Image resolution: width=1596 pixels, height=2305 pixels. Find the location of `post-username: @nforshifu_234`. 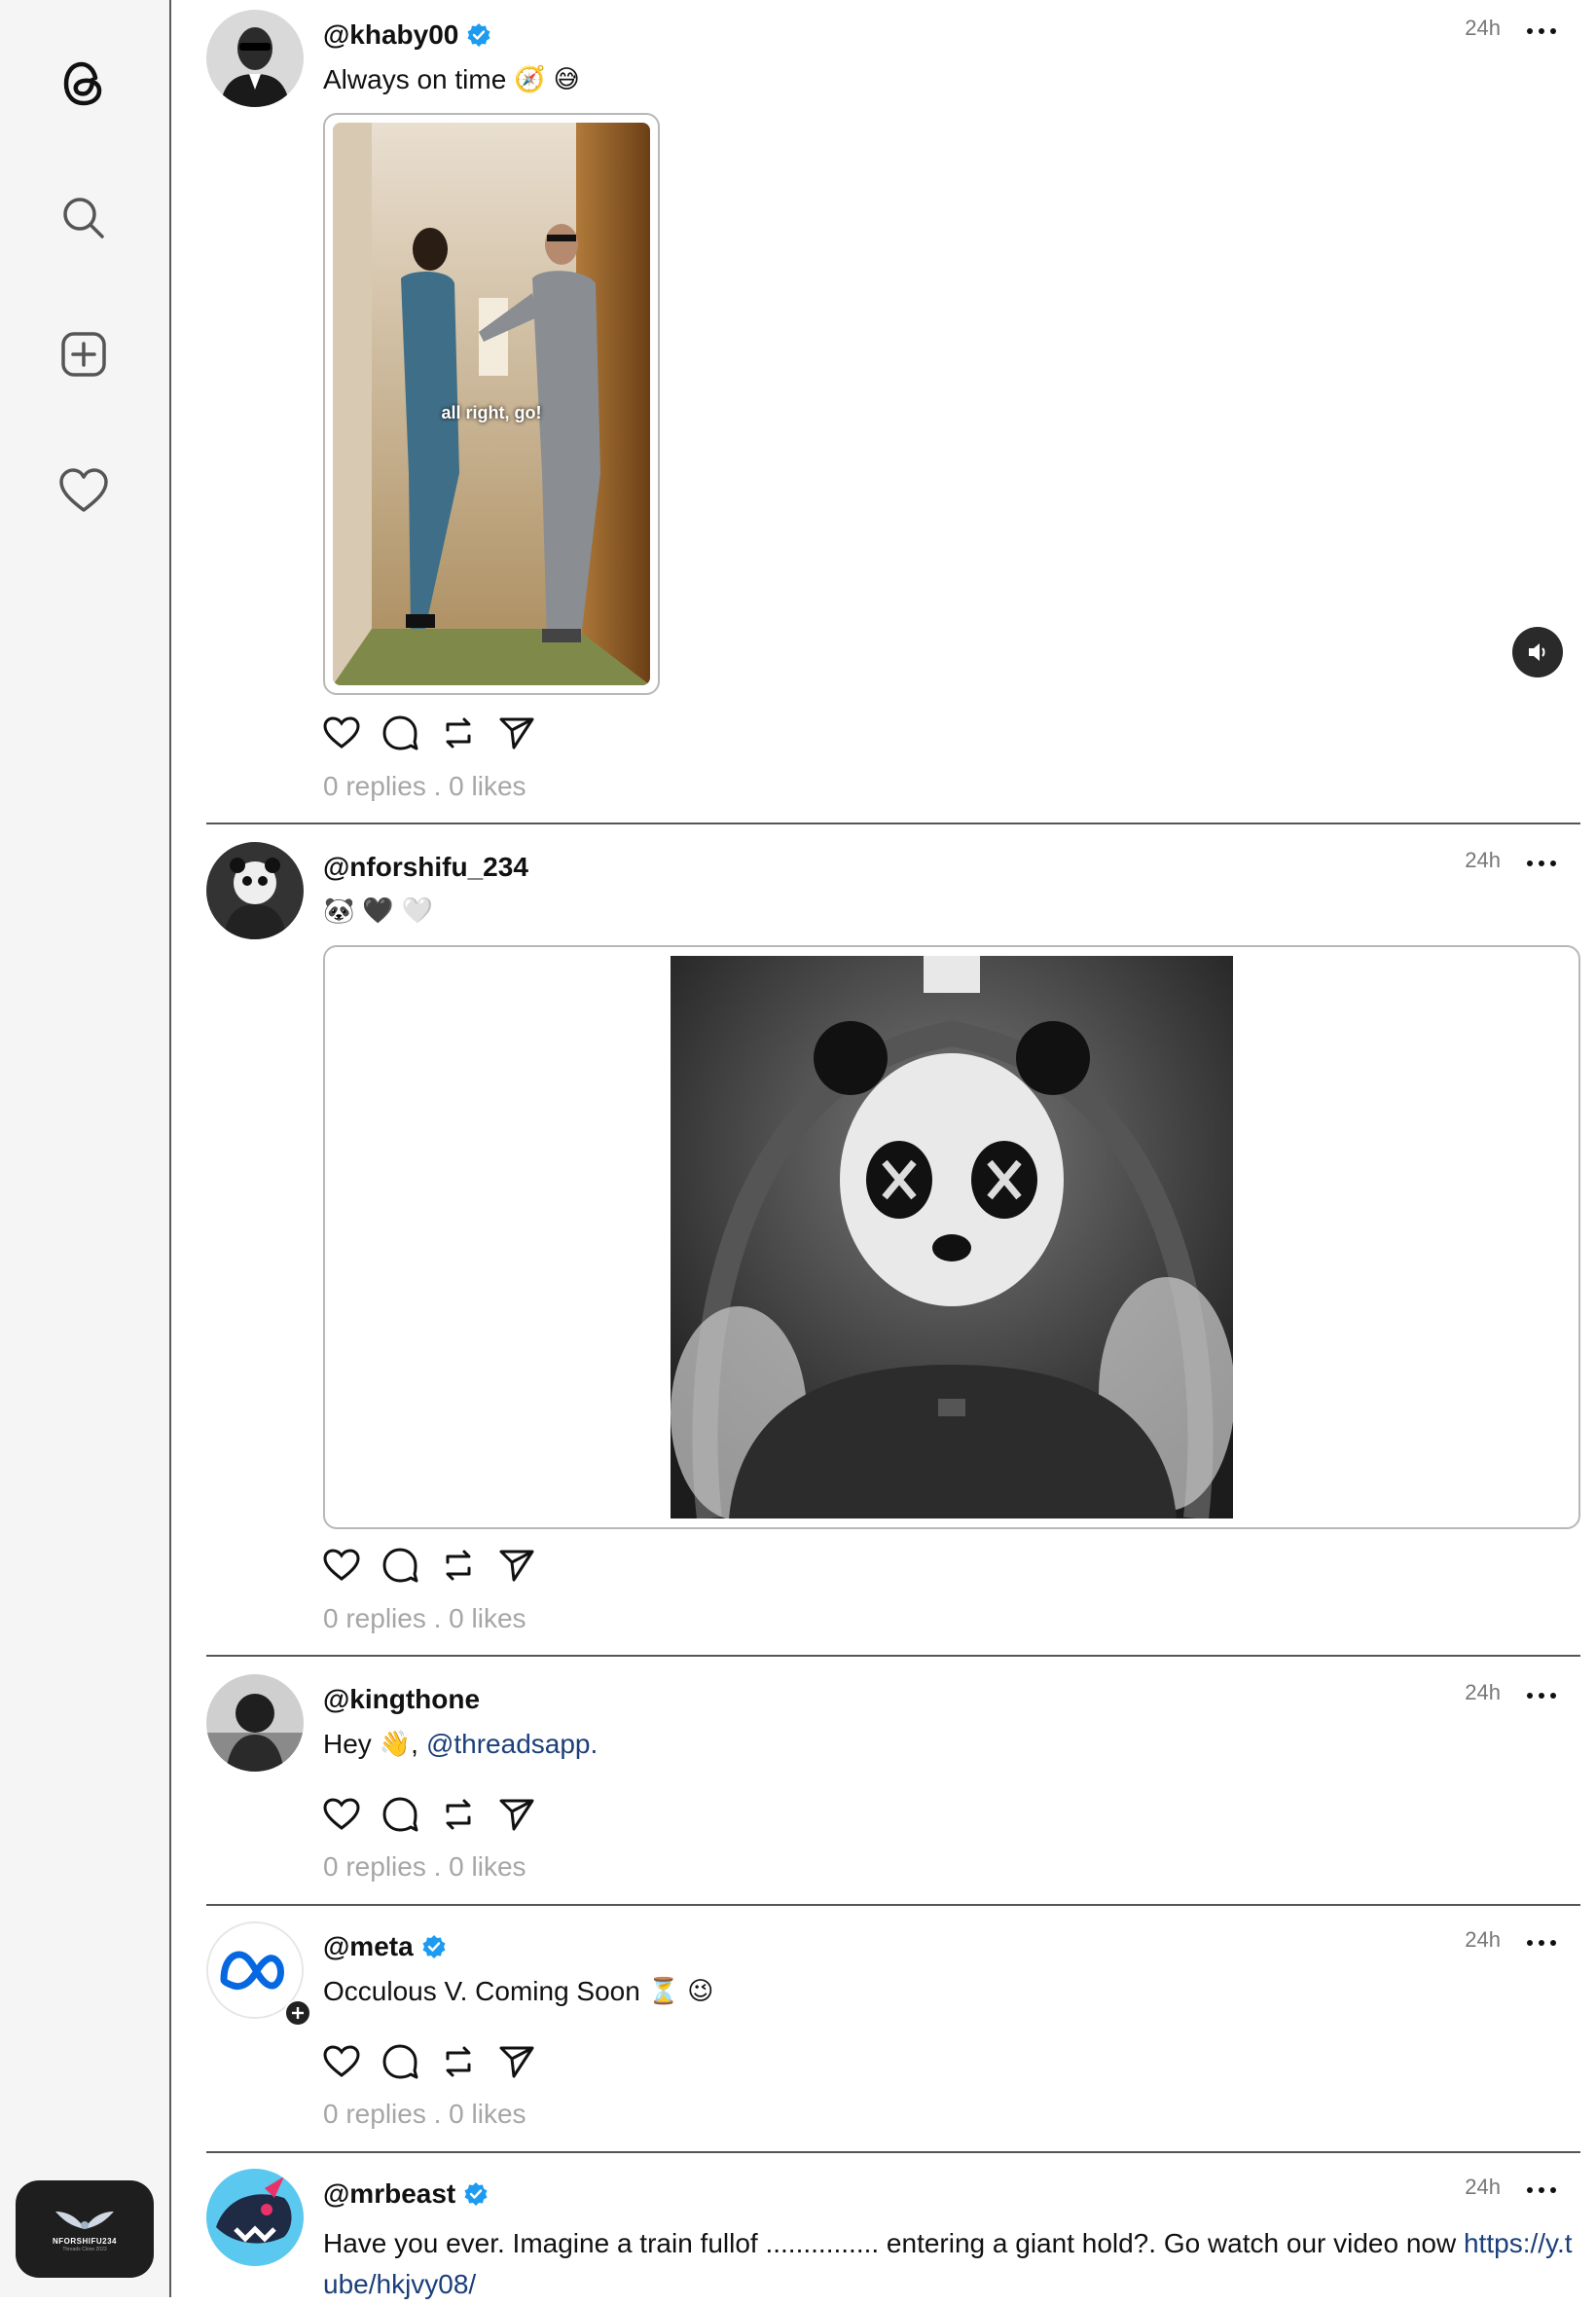

post-username: @nforshifu_234 is located at coordinates (425, 868).